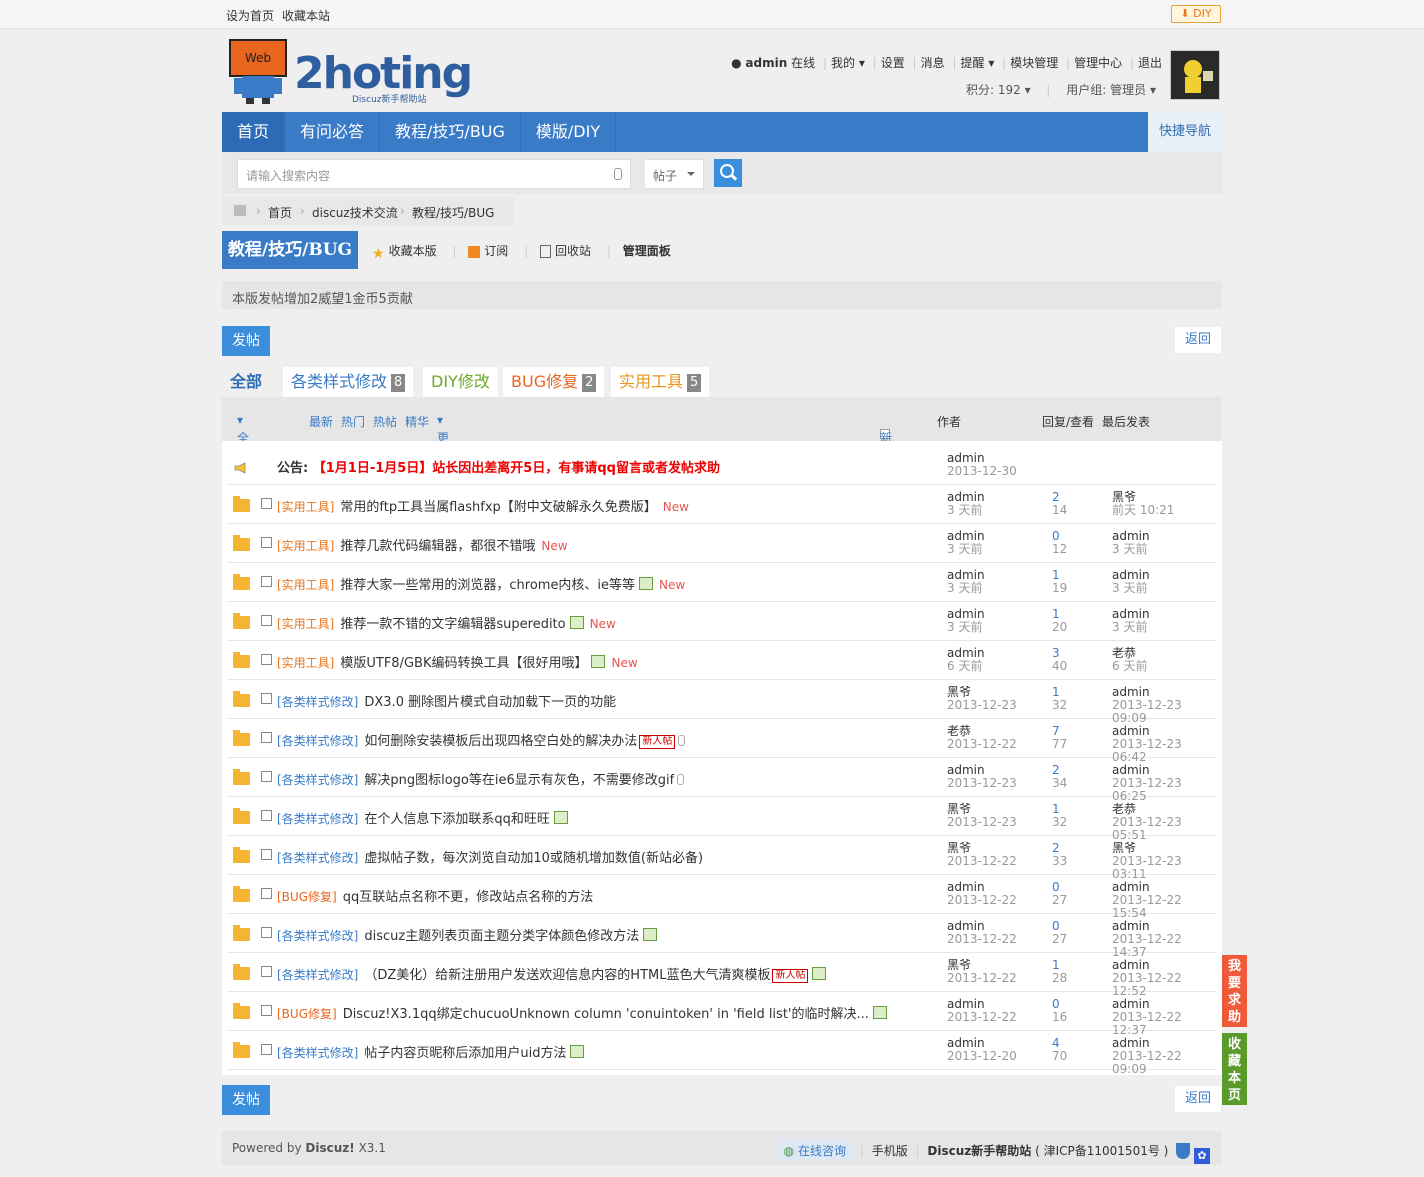 This screenshot has width=1424, height=1177. I want to click on recycle-bin-button: 回收站, so click(565, 251).